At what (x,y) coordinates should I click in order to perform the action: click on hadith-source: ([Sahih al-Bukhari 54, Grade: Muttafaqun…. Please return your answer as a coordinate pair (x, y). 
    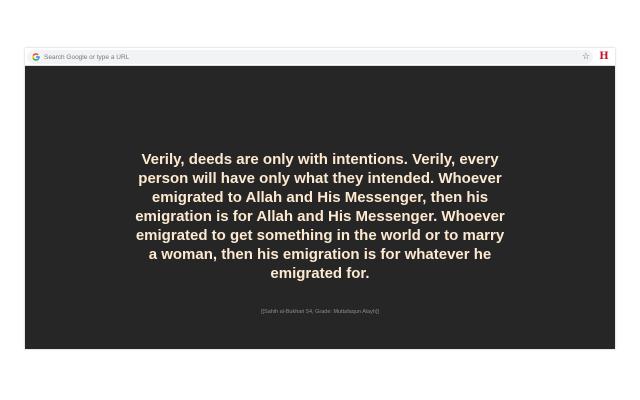
    Looking at the image, I should click on (320, 312).